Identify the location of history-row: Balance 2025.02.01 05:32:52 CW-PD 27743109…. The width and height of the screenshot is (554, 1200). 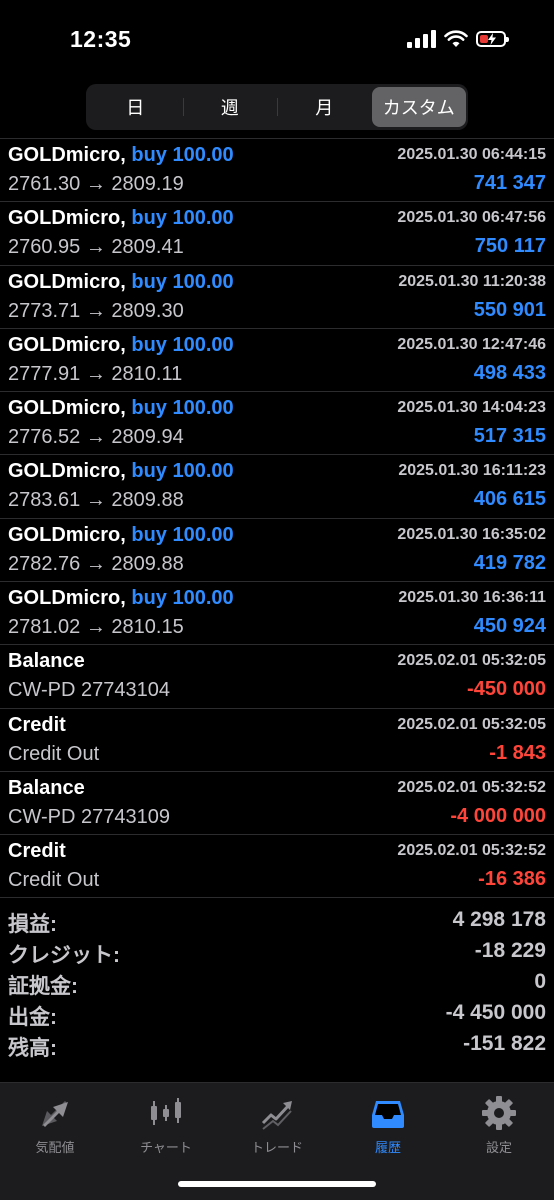
(277, 802).